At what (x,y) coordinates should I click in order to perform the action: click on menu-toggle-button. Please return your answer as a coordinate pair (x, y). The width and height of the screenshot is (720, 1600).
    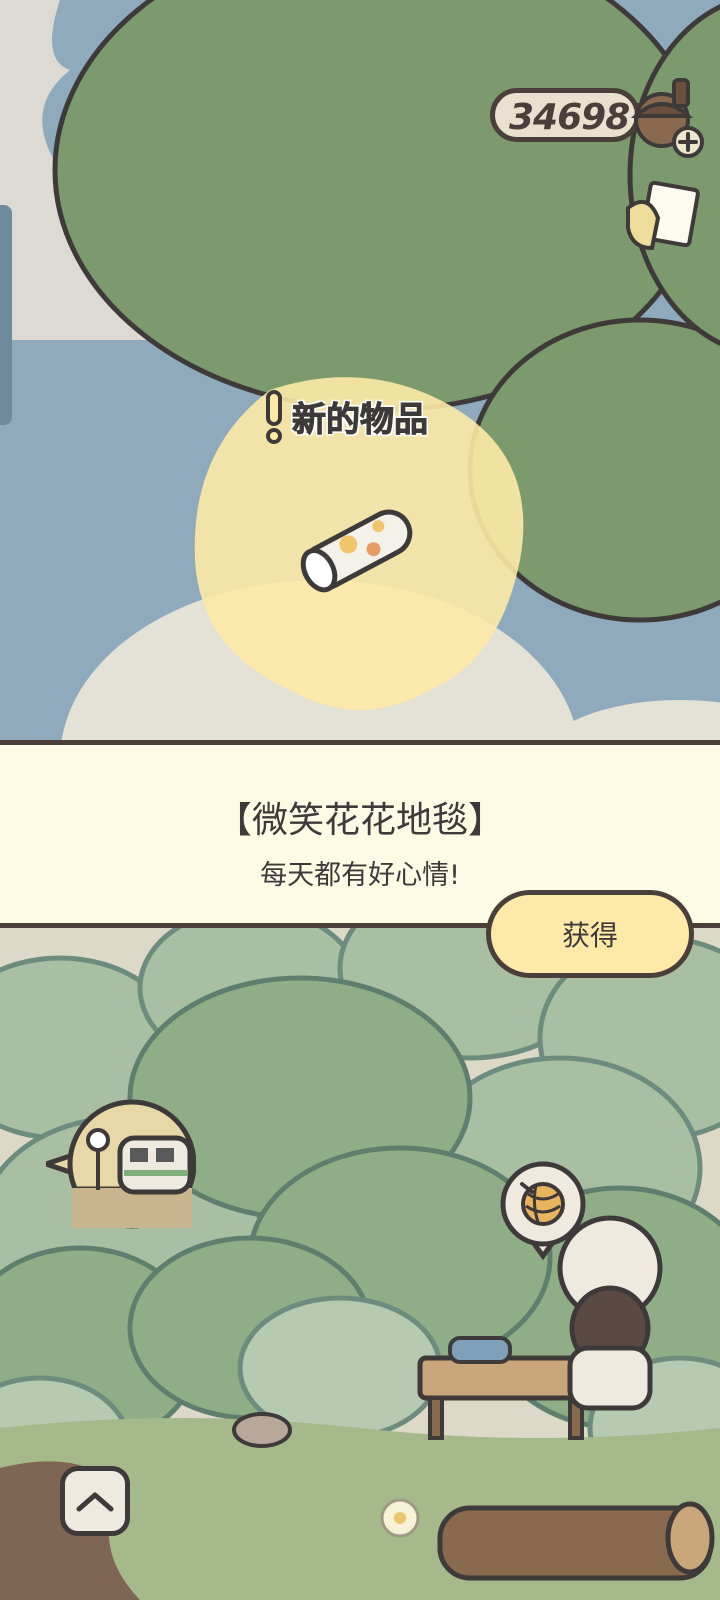
    Looking at the image, I should click on (95, 1501).